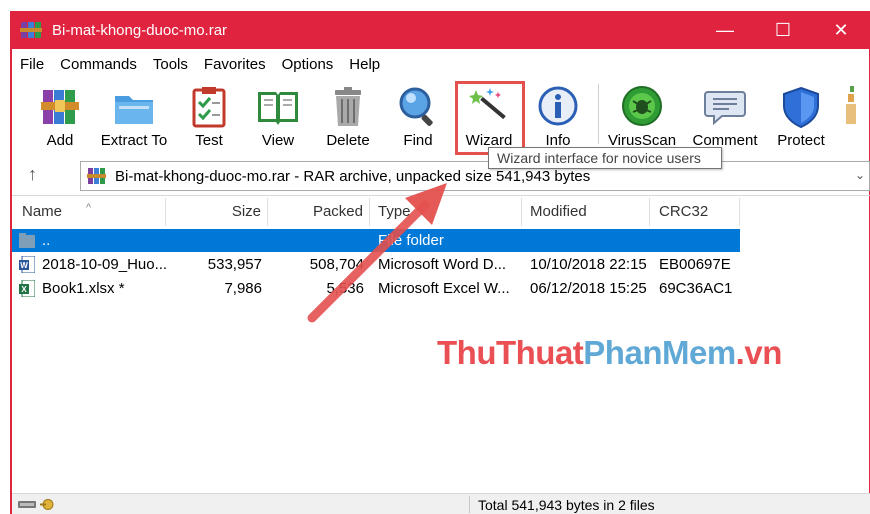 The image size is (870, 514). What do you see at coordinates (558, 106) in the screenshot?
I see `info-icon` at bounding box center [558, 106].